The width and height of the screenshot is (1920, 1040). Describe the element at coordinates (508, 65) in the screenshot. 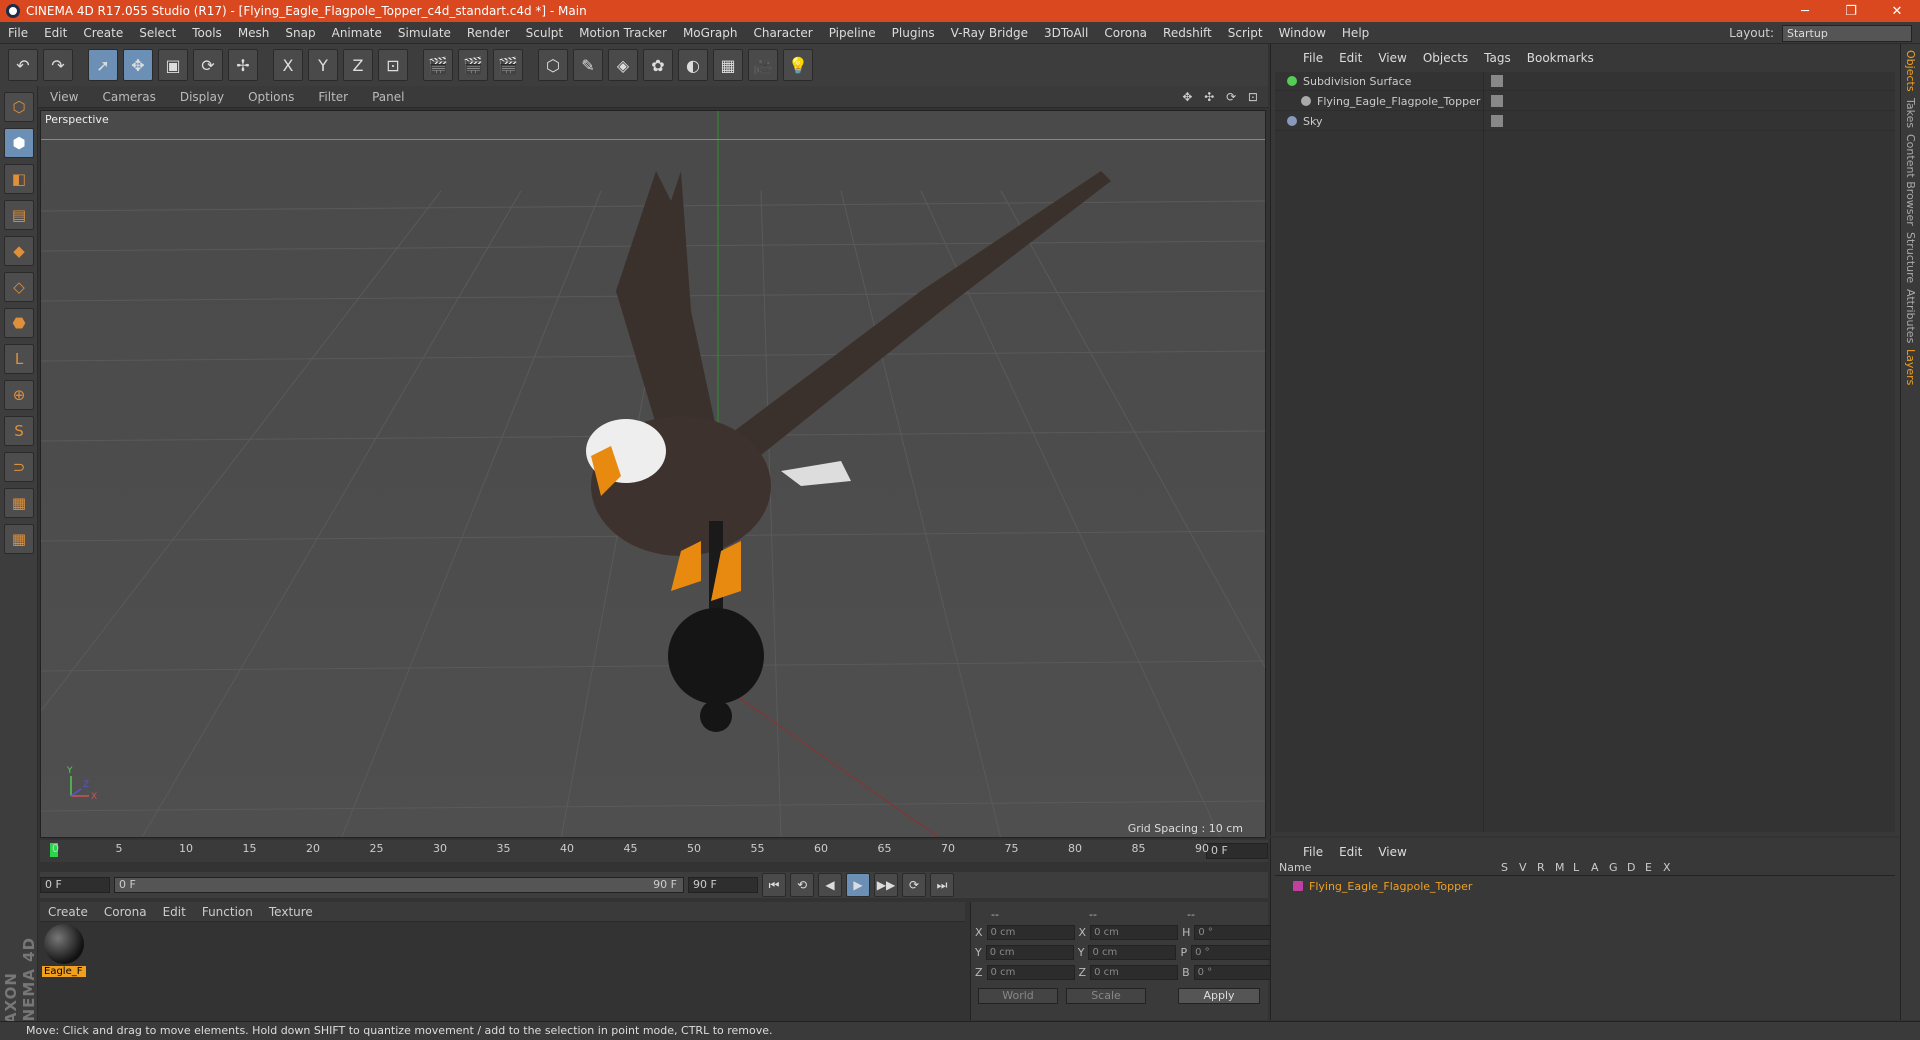

I see `render-settings-icon: 🎬` at that location.